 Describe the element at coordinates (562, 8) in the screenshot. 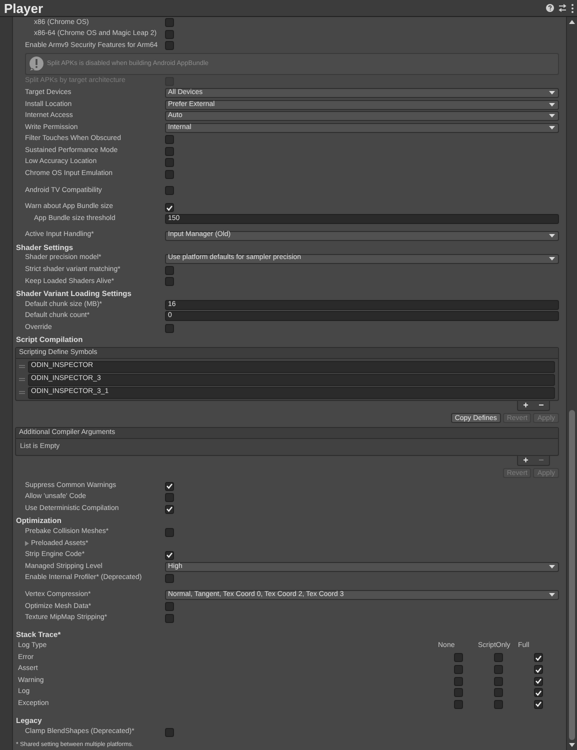

I see `preset-icon` at that location.